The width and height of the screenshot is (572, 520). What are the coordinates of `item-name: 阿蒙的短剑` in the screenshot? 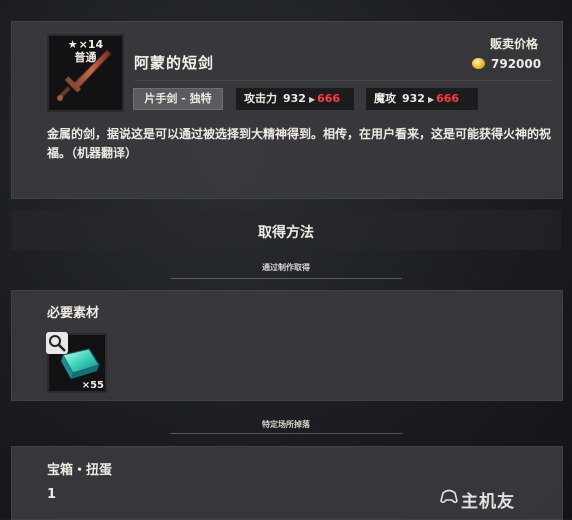 It's located at (174, 63).